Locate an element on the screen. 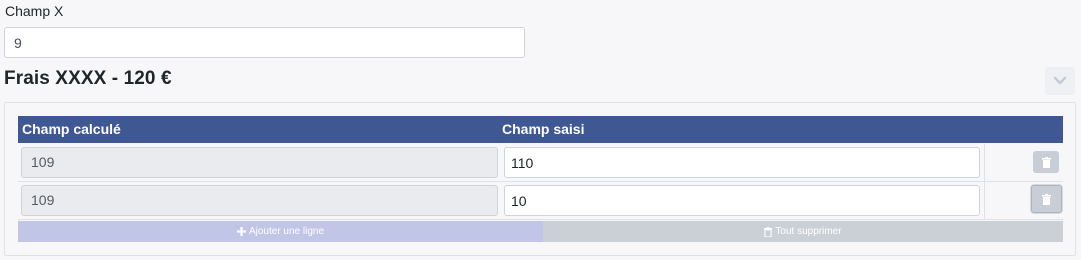  clear-all-button: Tout supprimer is located at coordinates (803, 231).